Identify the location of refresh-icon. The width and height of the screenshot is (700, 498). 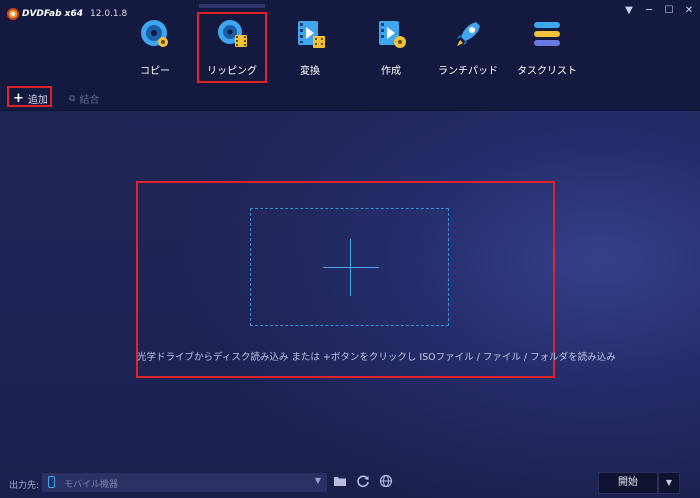
(363, 482).